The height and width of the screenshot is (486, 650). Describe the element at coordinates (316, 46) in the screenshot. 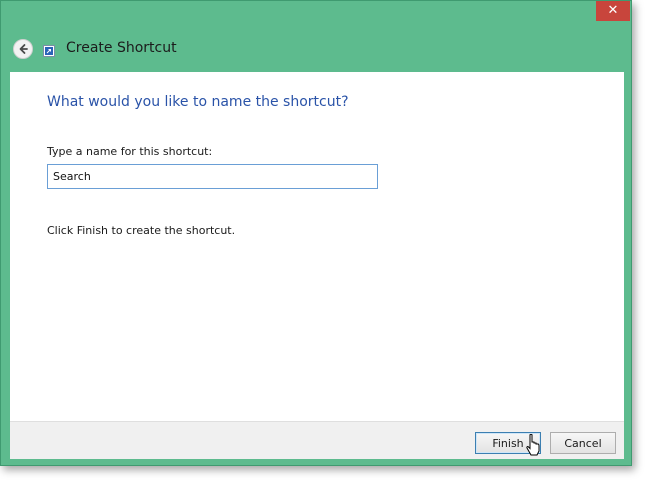

I see `title-bar: Create Shortcut` at that location.